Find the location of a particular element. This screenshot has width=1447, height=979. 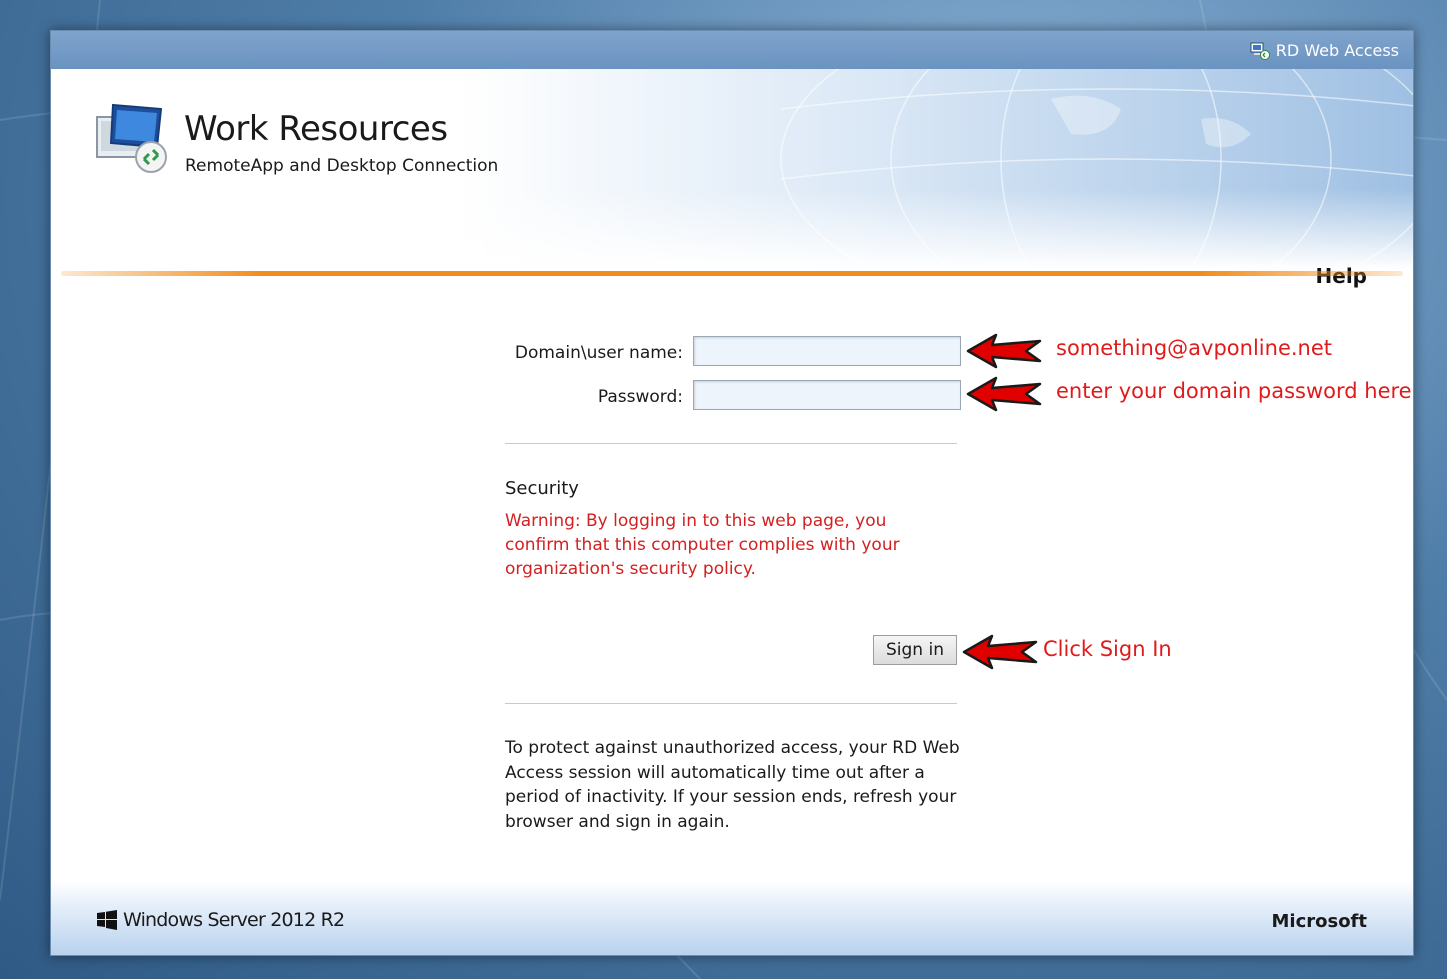

signin-divider is located at coordinates (731, 703).